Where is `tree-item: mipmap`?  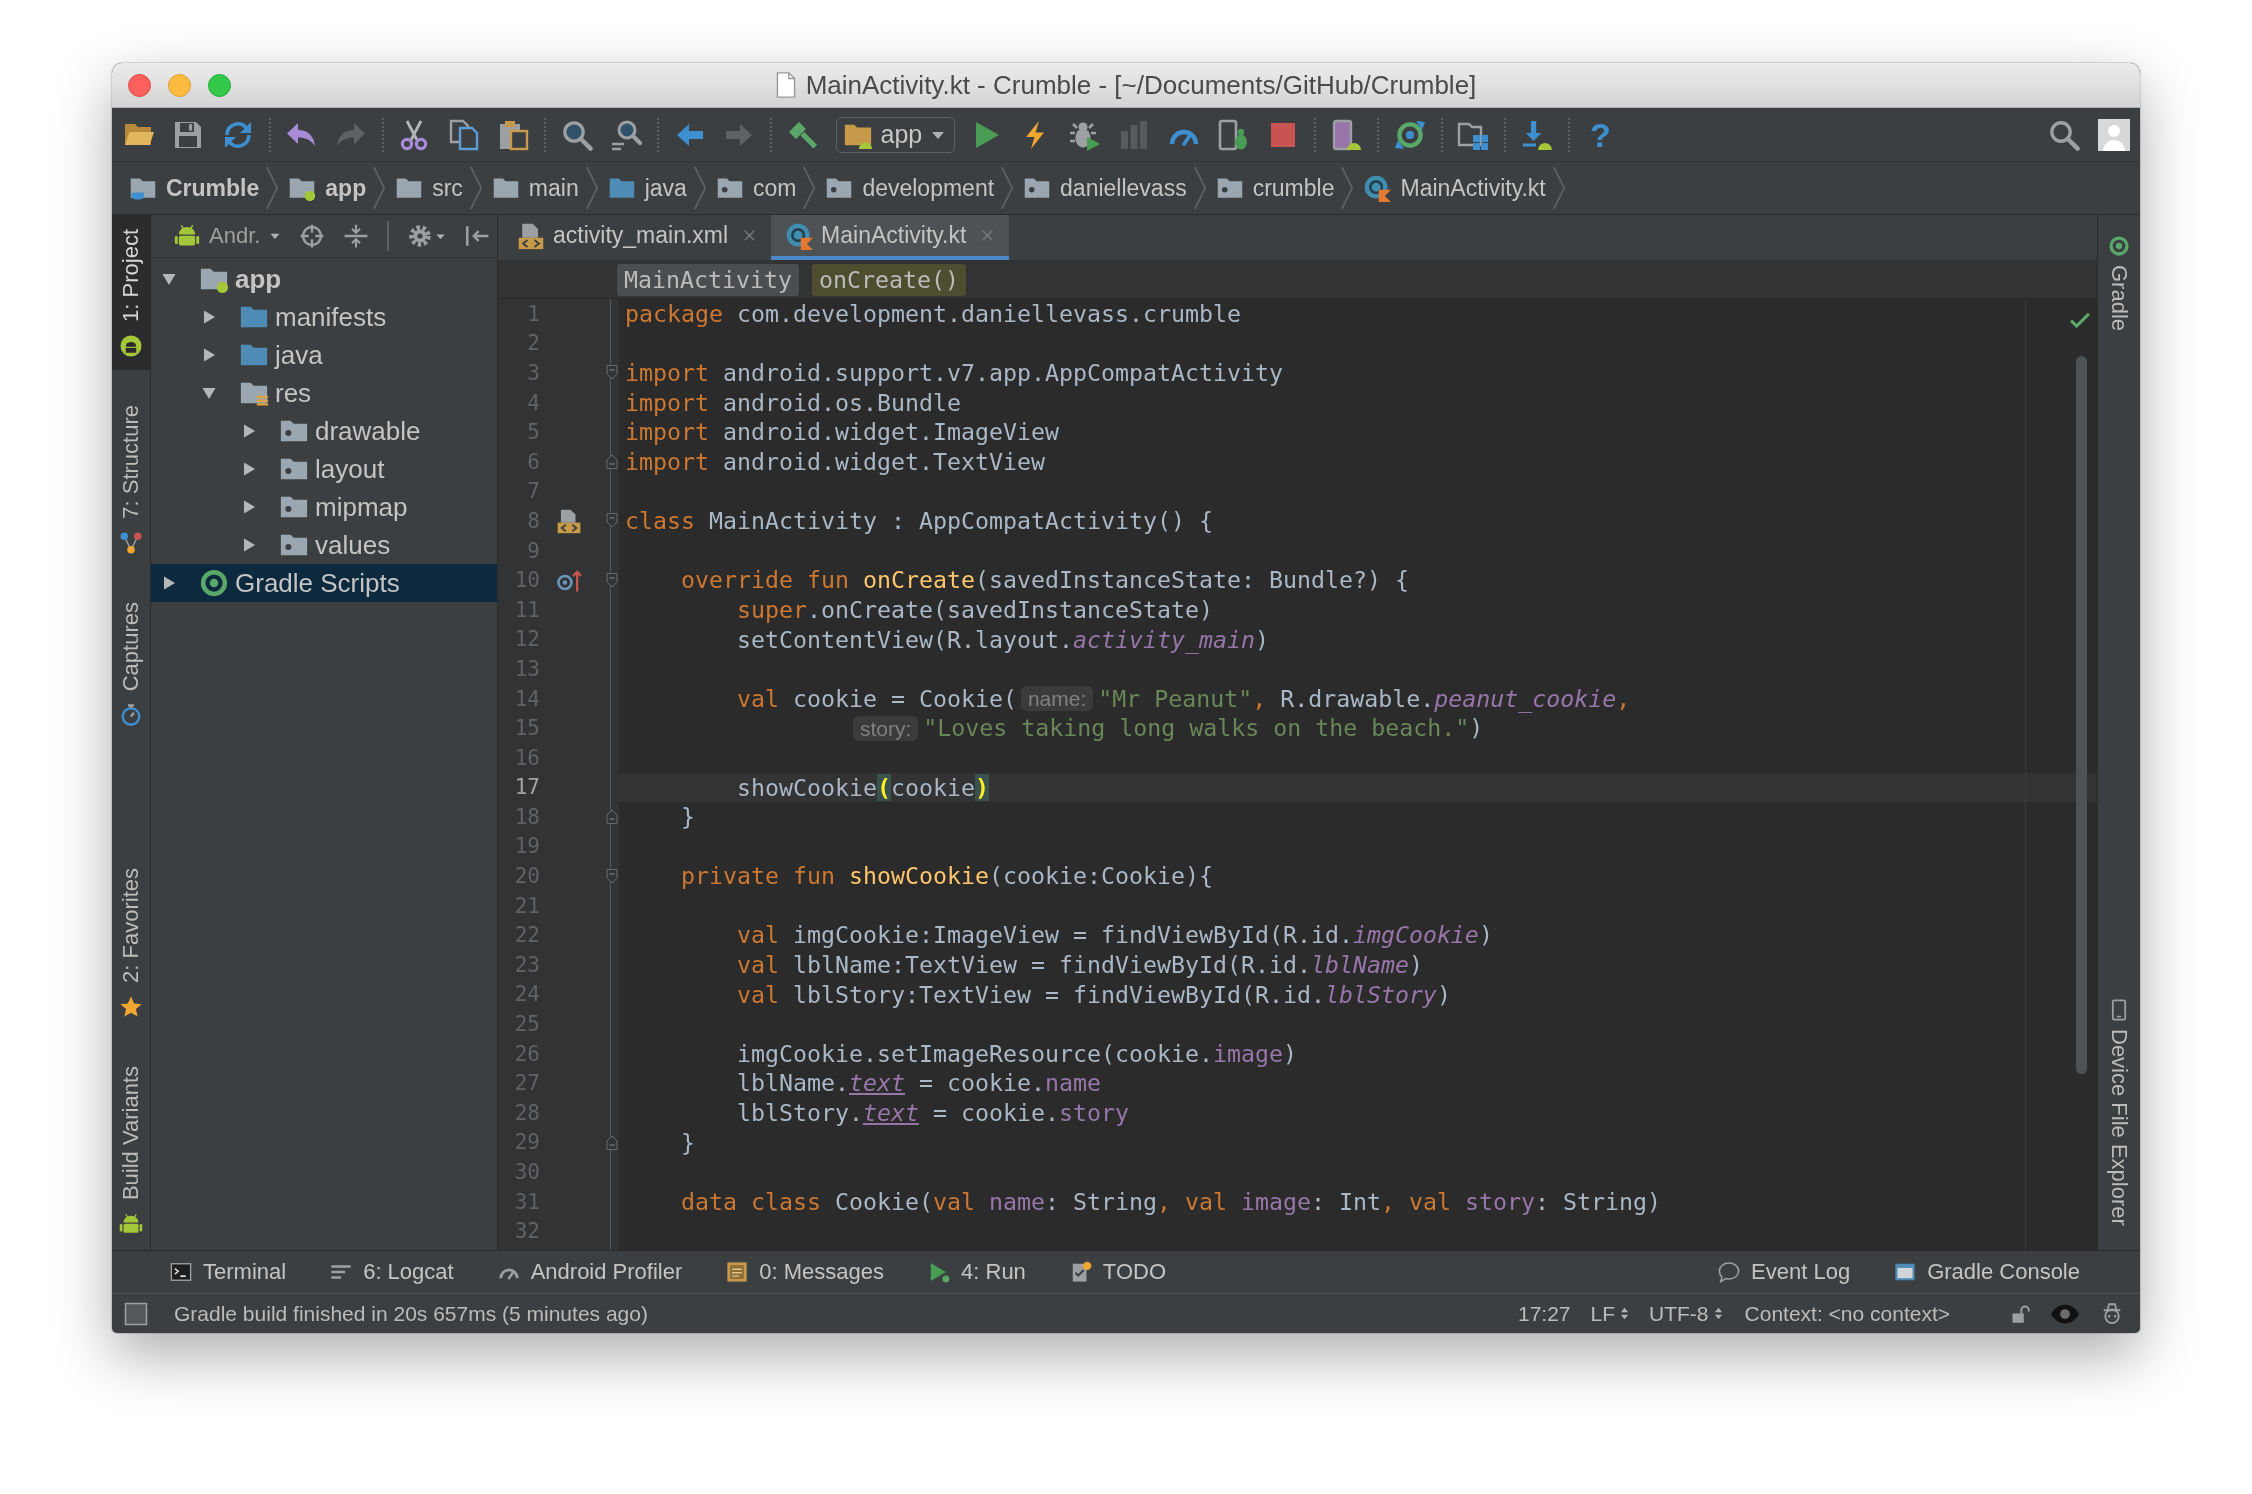
tree-item: mipmap is located at coordinates (324, 507).